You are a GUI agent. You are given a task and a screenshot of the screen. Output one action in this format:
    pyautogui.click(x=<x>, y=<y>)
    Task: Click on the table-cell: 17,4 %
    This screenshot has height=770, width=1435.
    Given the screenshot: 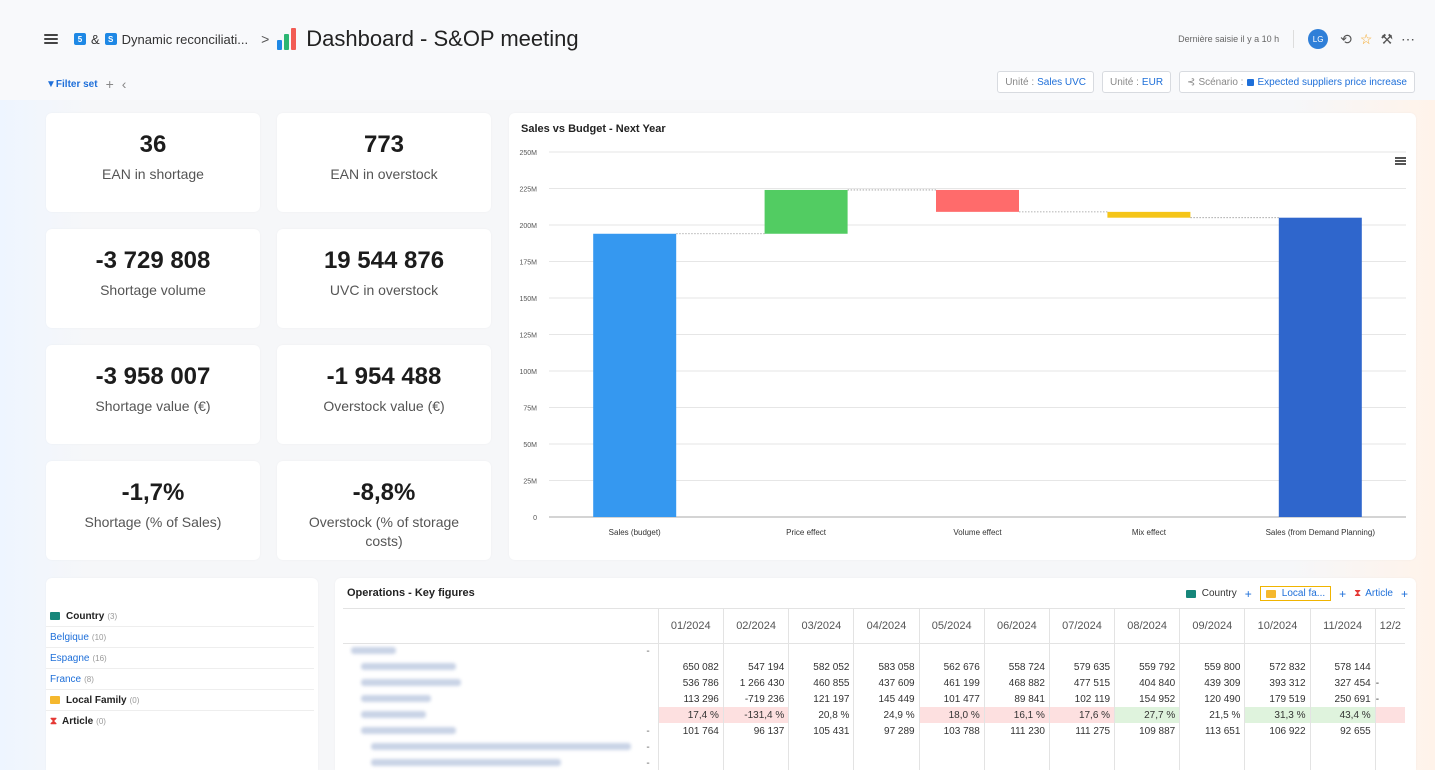 What is the action you would take?
    pyautogui.click(x=690, y=715)
    